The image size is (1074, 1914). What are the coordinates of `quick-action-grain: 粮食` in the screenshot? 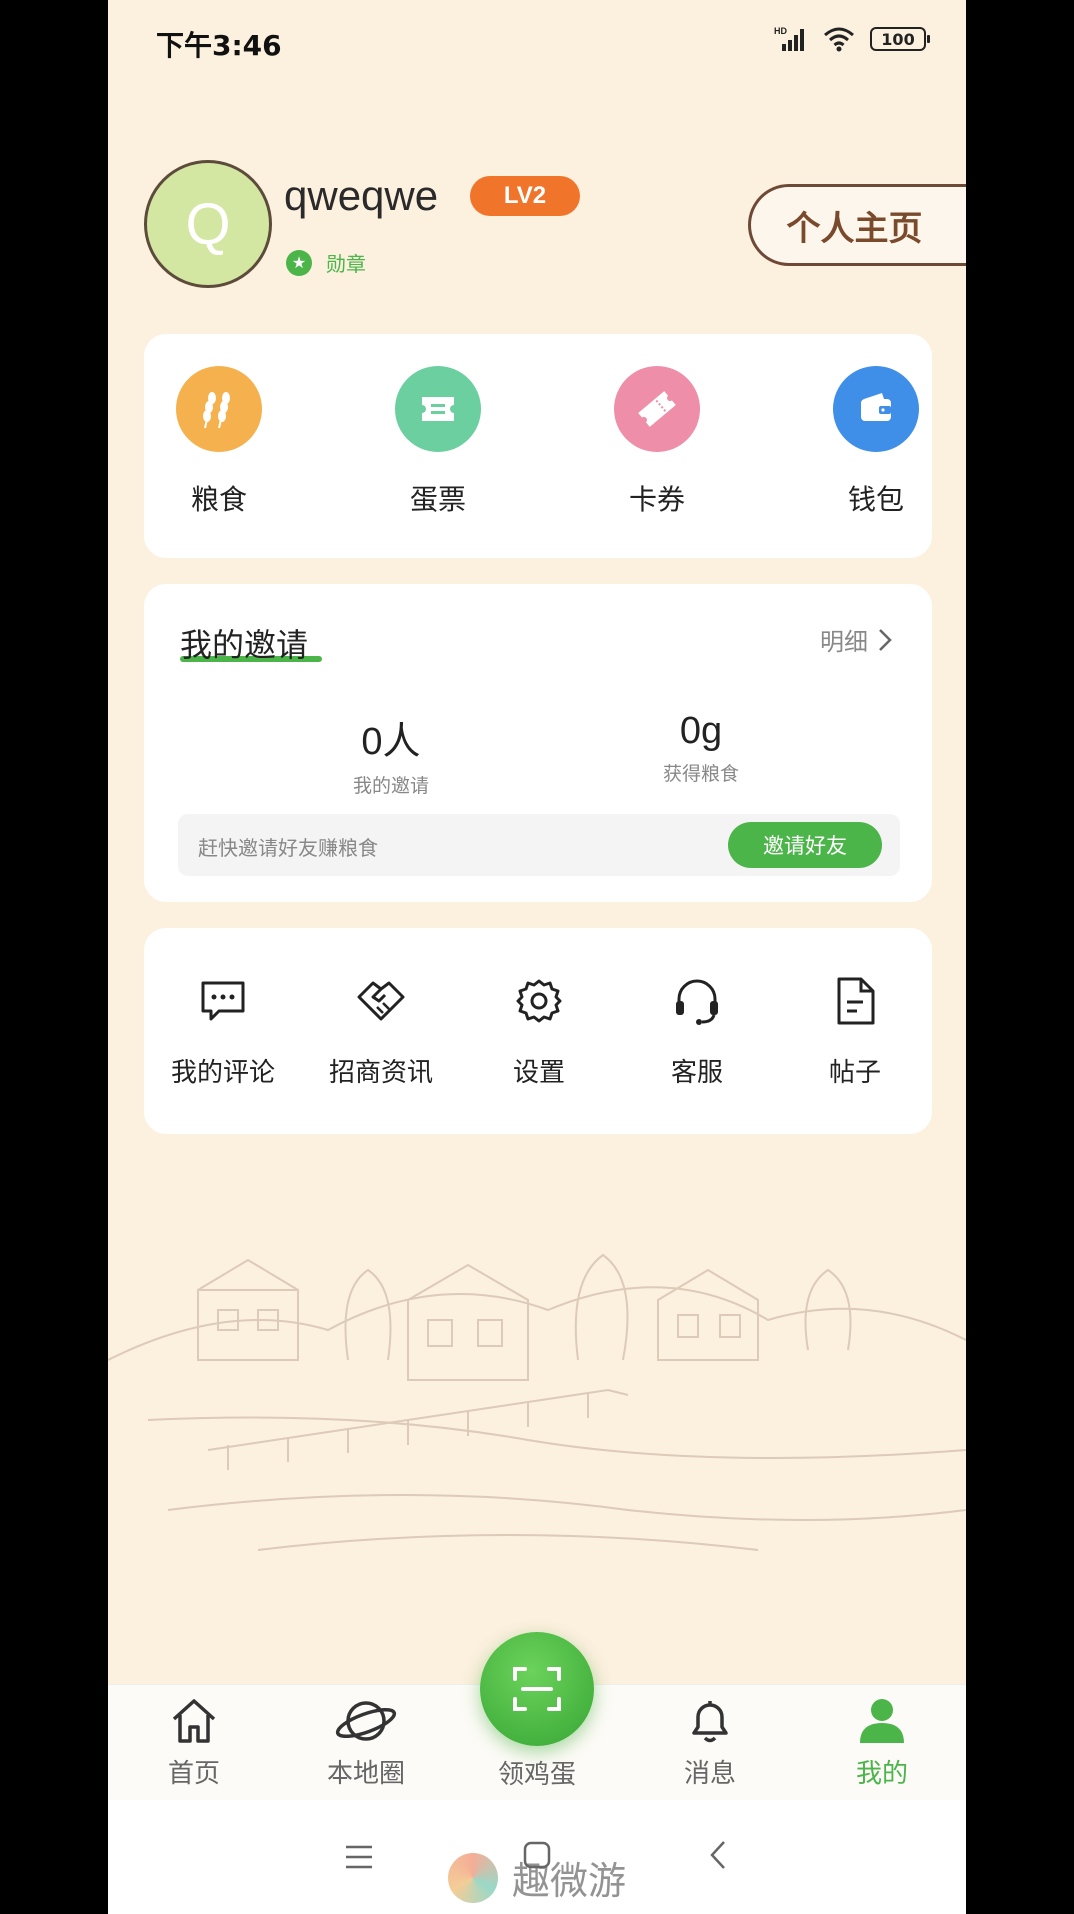 It's located at (219, 442).